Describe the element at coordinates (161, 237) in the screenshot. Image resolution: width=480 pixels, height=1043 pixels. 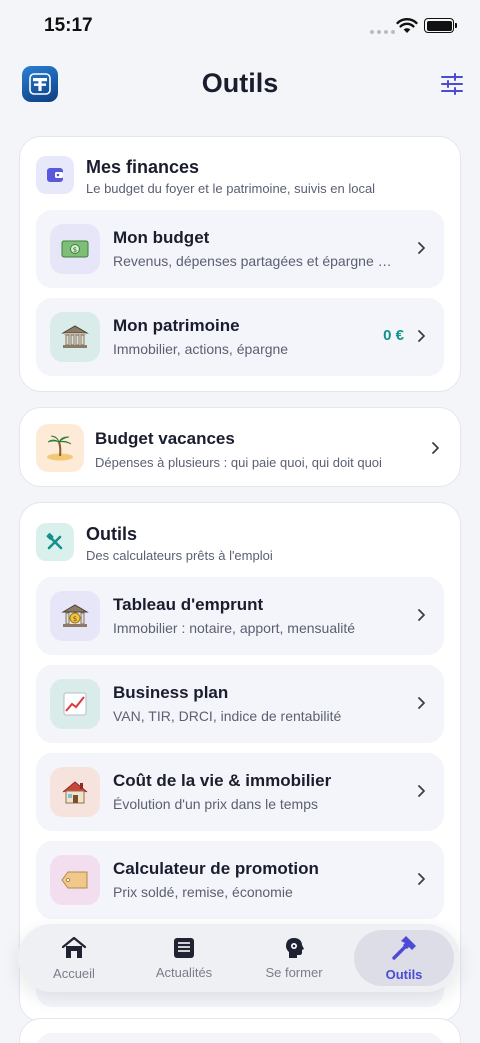
I see `row-title: Mon budget` at that location.